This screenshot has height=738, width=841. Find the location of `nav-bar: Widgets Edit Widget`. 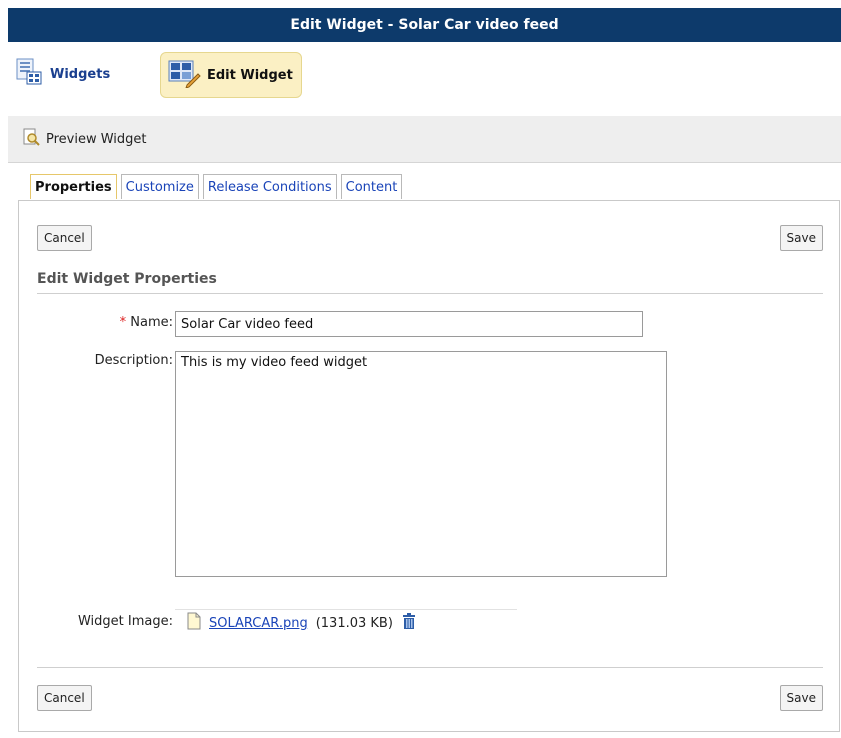

nav-bar: Widgets Edit Widget is located at coordinates (424, 79).